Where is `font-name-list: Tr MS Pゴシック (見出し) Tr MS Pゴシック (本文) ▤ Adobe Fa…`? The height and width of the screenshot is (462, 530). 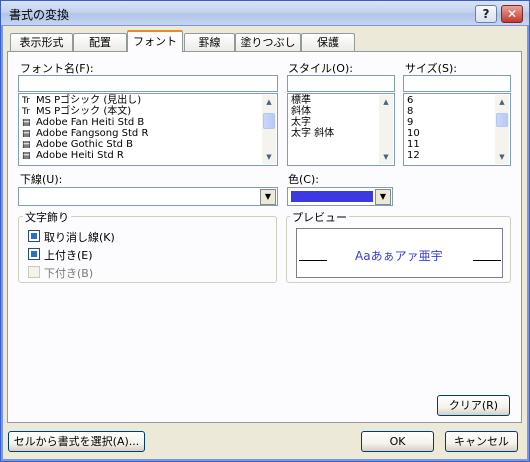
font-name-list: Tr MS Pゴシック (見出し) Tr MS Pゴシック (本文) ▤ Adobe Fa… is located at coordinates (148, 129).